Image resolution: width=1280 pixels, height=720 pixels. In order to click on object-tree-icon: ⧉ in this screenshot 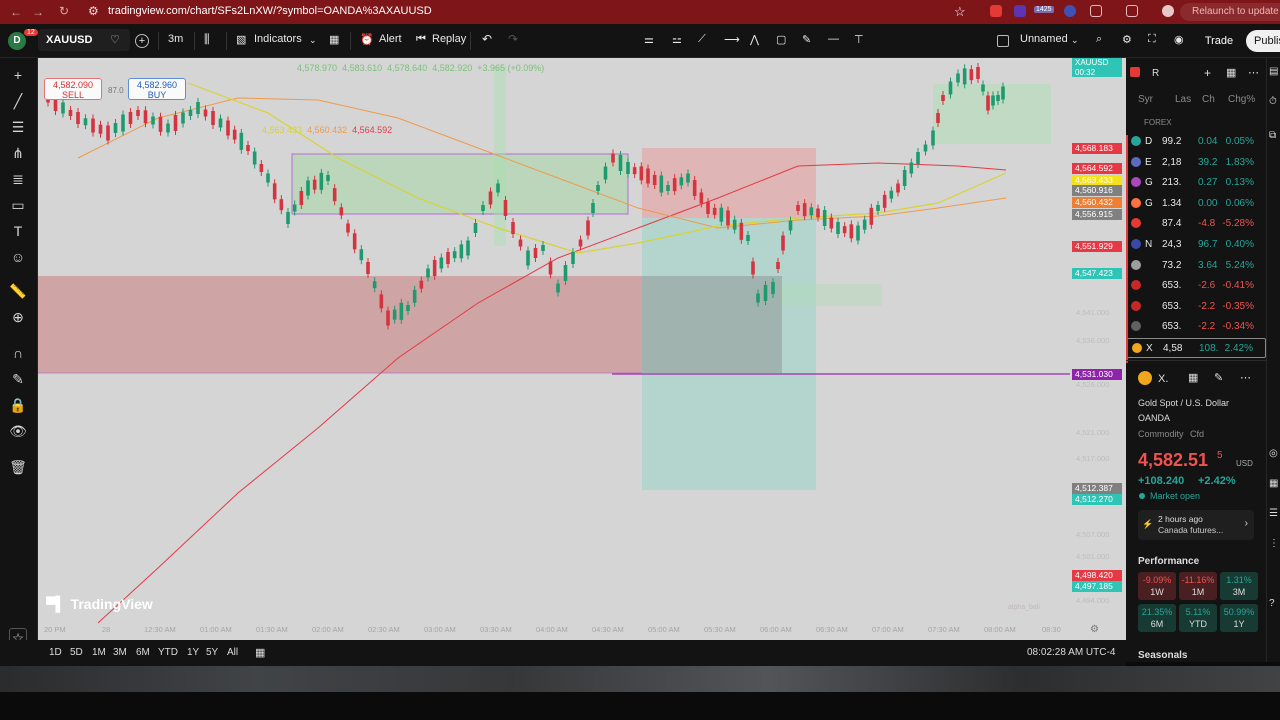, I will do `click(1272, 135)`.